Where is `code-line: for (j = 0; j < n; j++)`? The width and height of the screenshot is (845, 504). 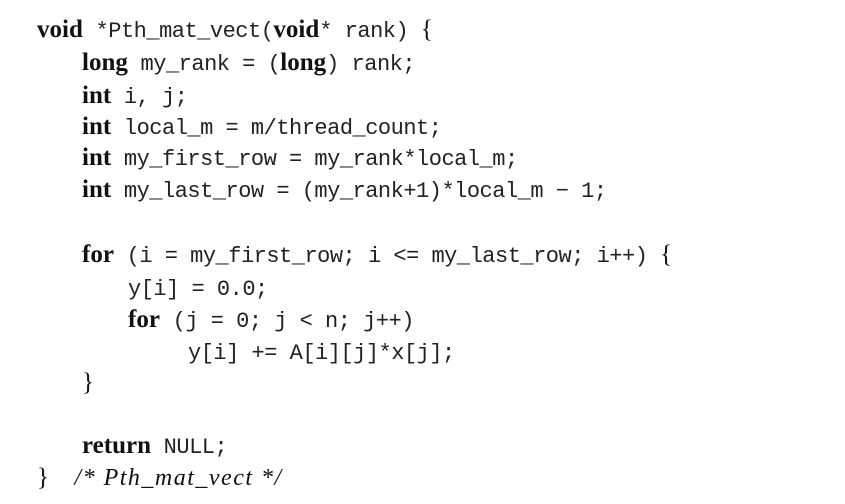 code-line: for (j = 0; j < n; j++) is located at coordinates (271, 320).